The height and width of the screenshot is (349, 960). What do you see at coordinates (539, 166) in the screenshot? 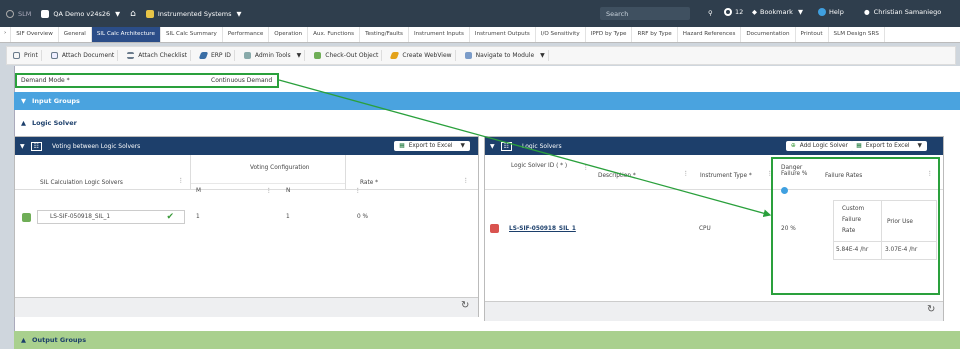
I see `column-header-logic-solver-id: Logic Solver ID ( * )` at bounding box center [539, 166].